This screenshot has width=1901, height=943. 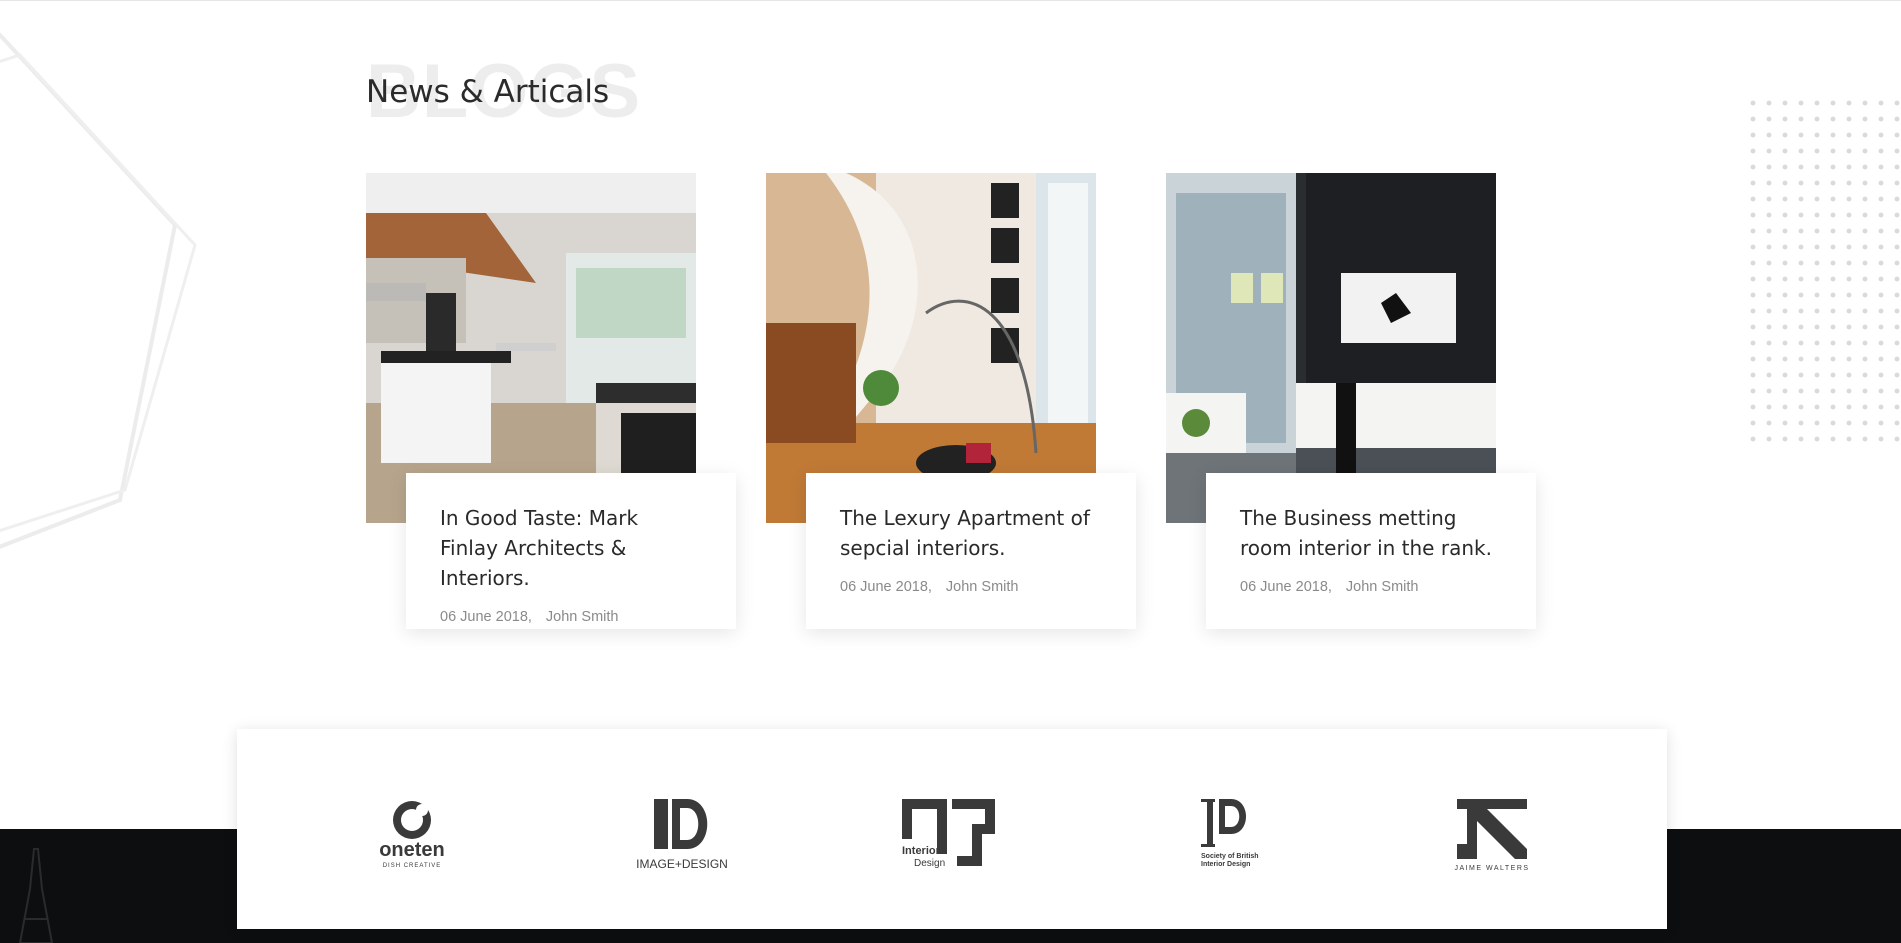 I want to click on image-design-logo-icon: IMAGE+DESIGN, so click(x=682, y=835).